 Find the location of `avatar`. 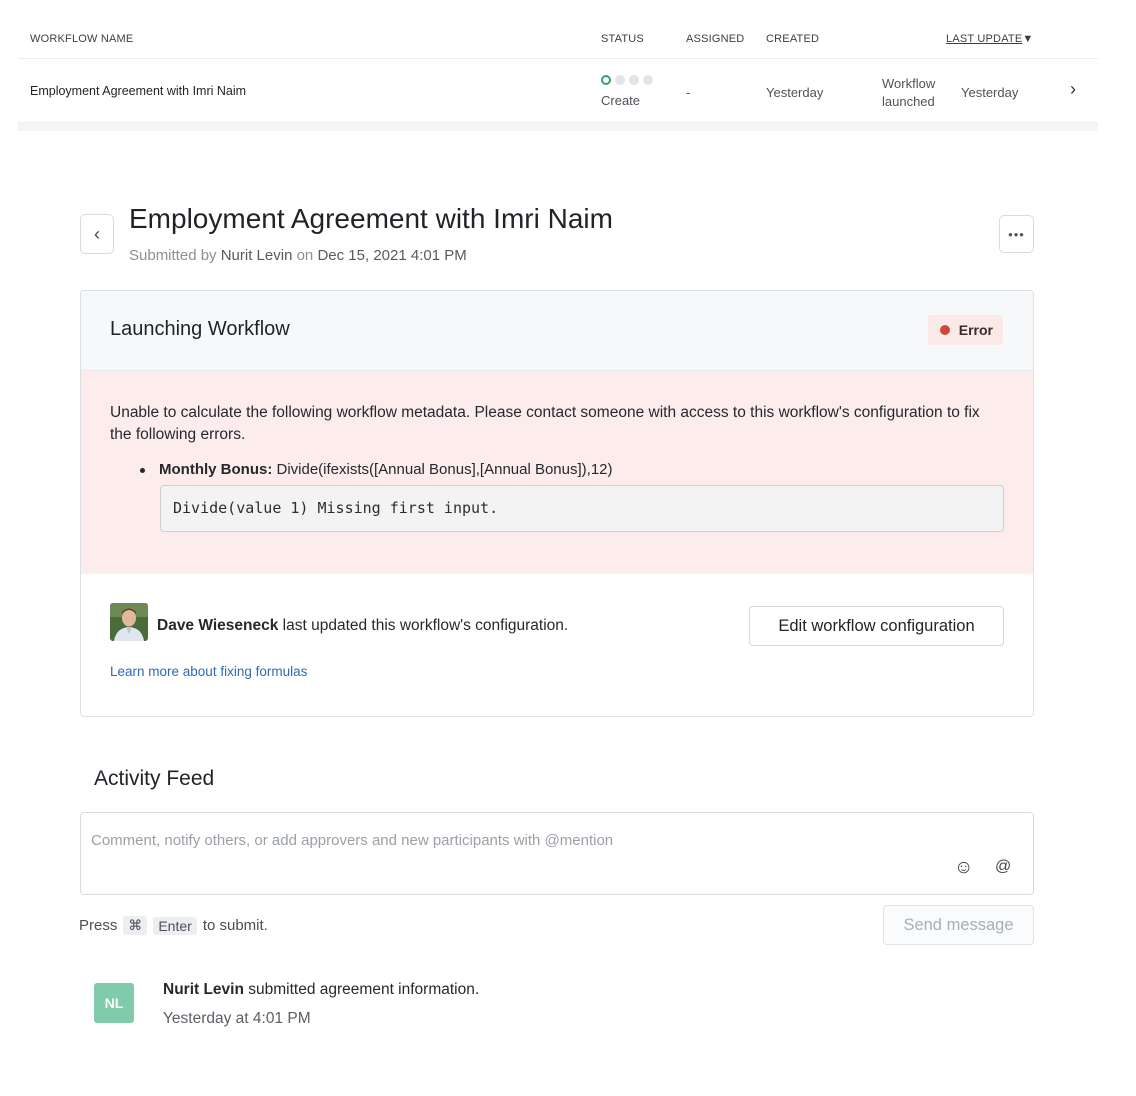

avatar is located at coordinates (129, 622).